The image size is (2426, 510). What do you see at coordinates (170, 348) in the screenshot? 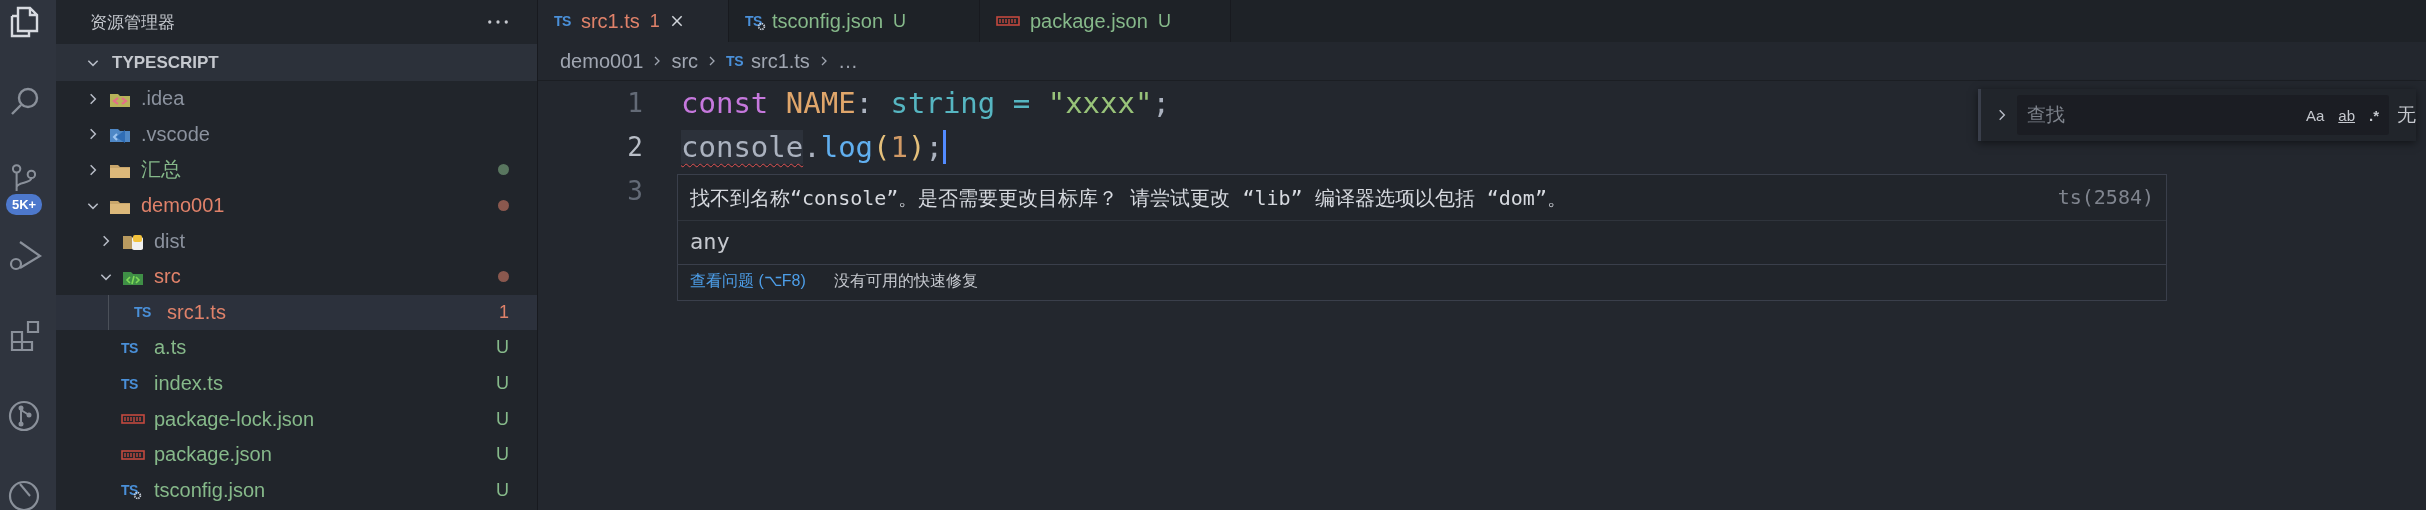
I see `file-name: a.ts` at bounding box center [170, 348].